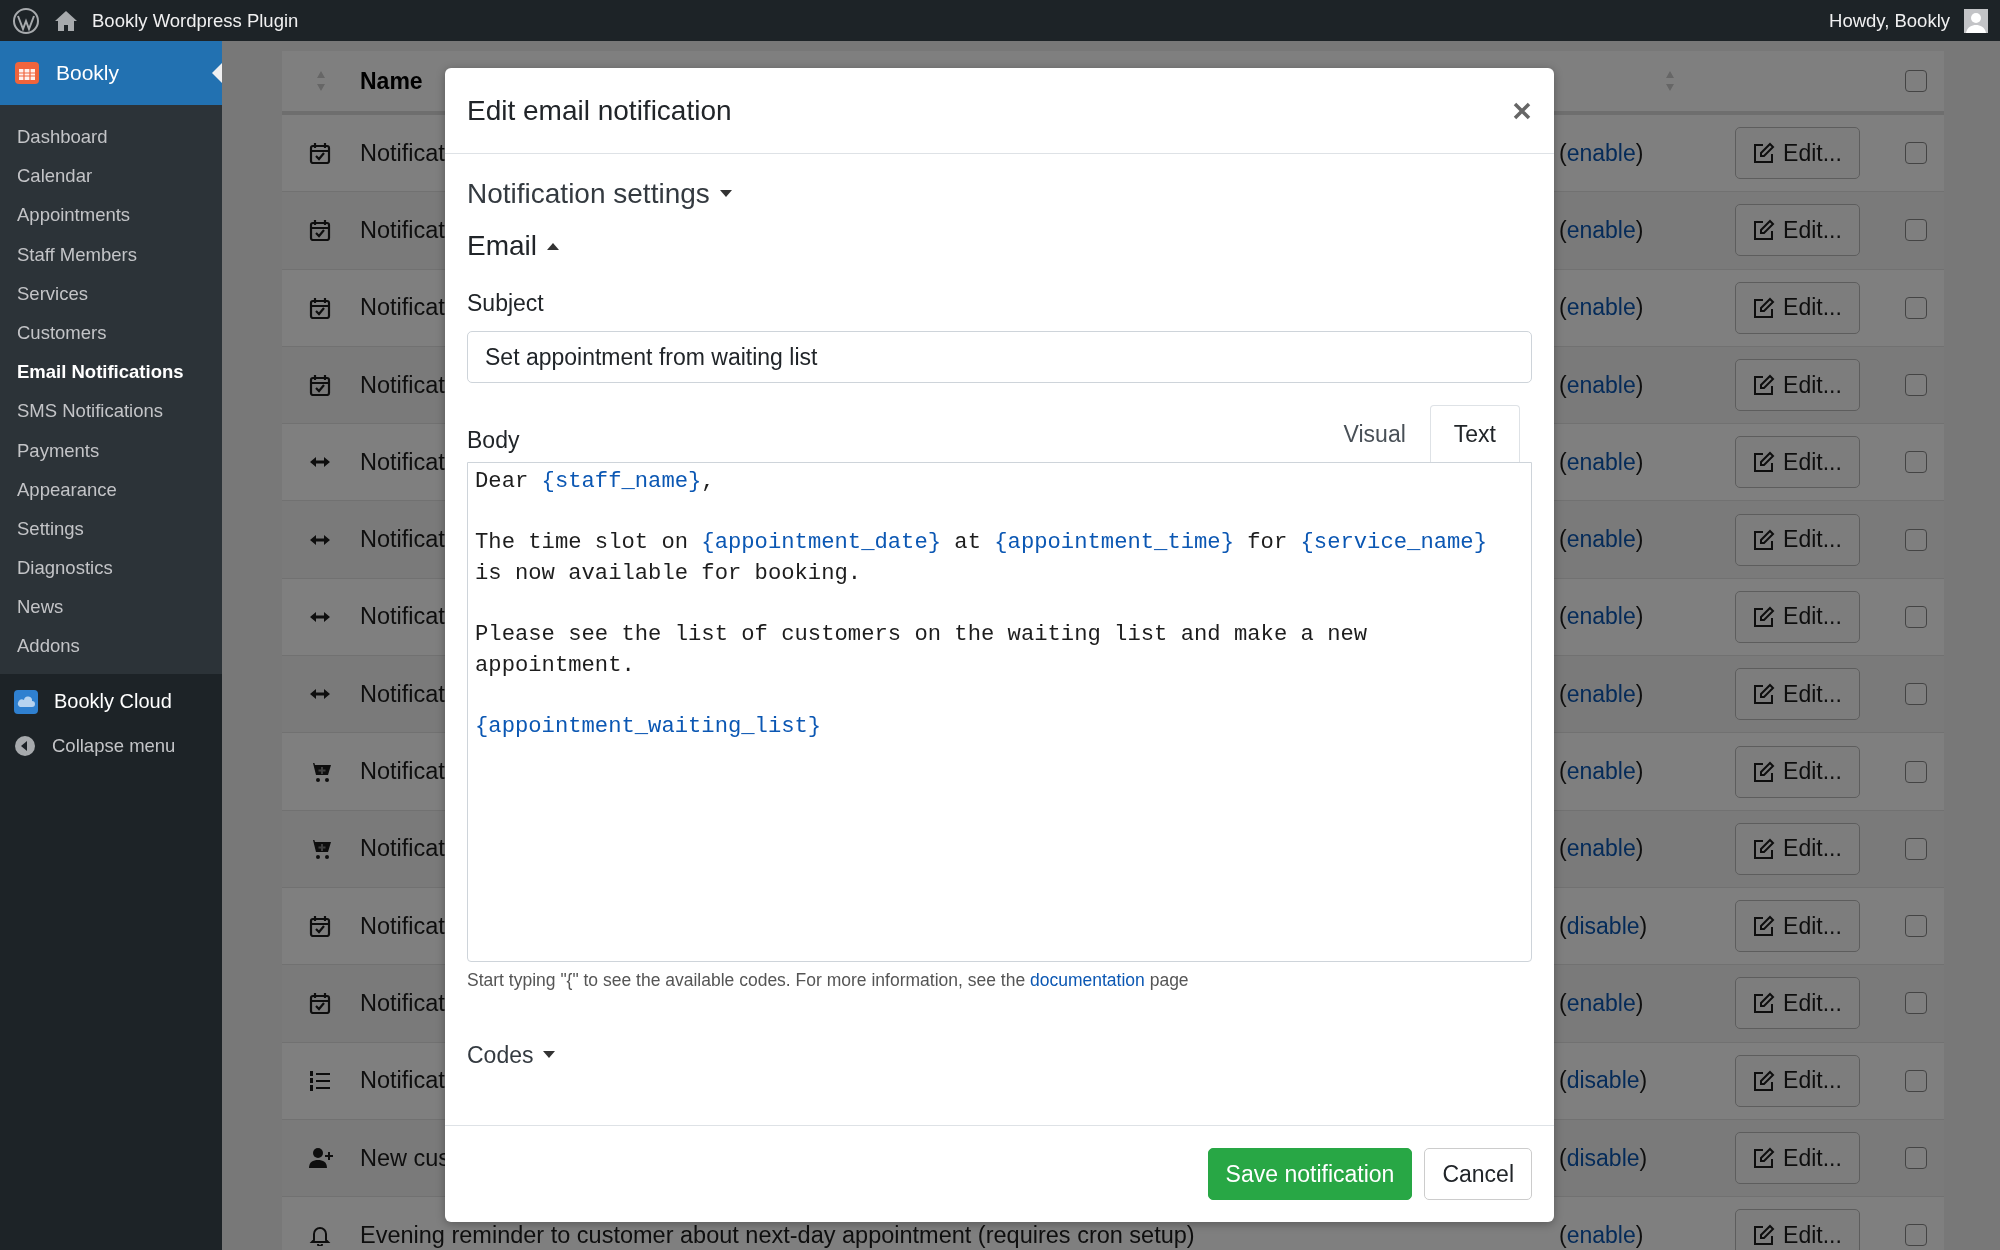 The width and height of the screenshot is (2000, 1250). I want to click on caret-icon, so click(549, 1055).